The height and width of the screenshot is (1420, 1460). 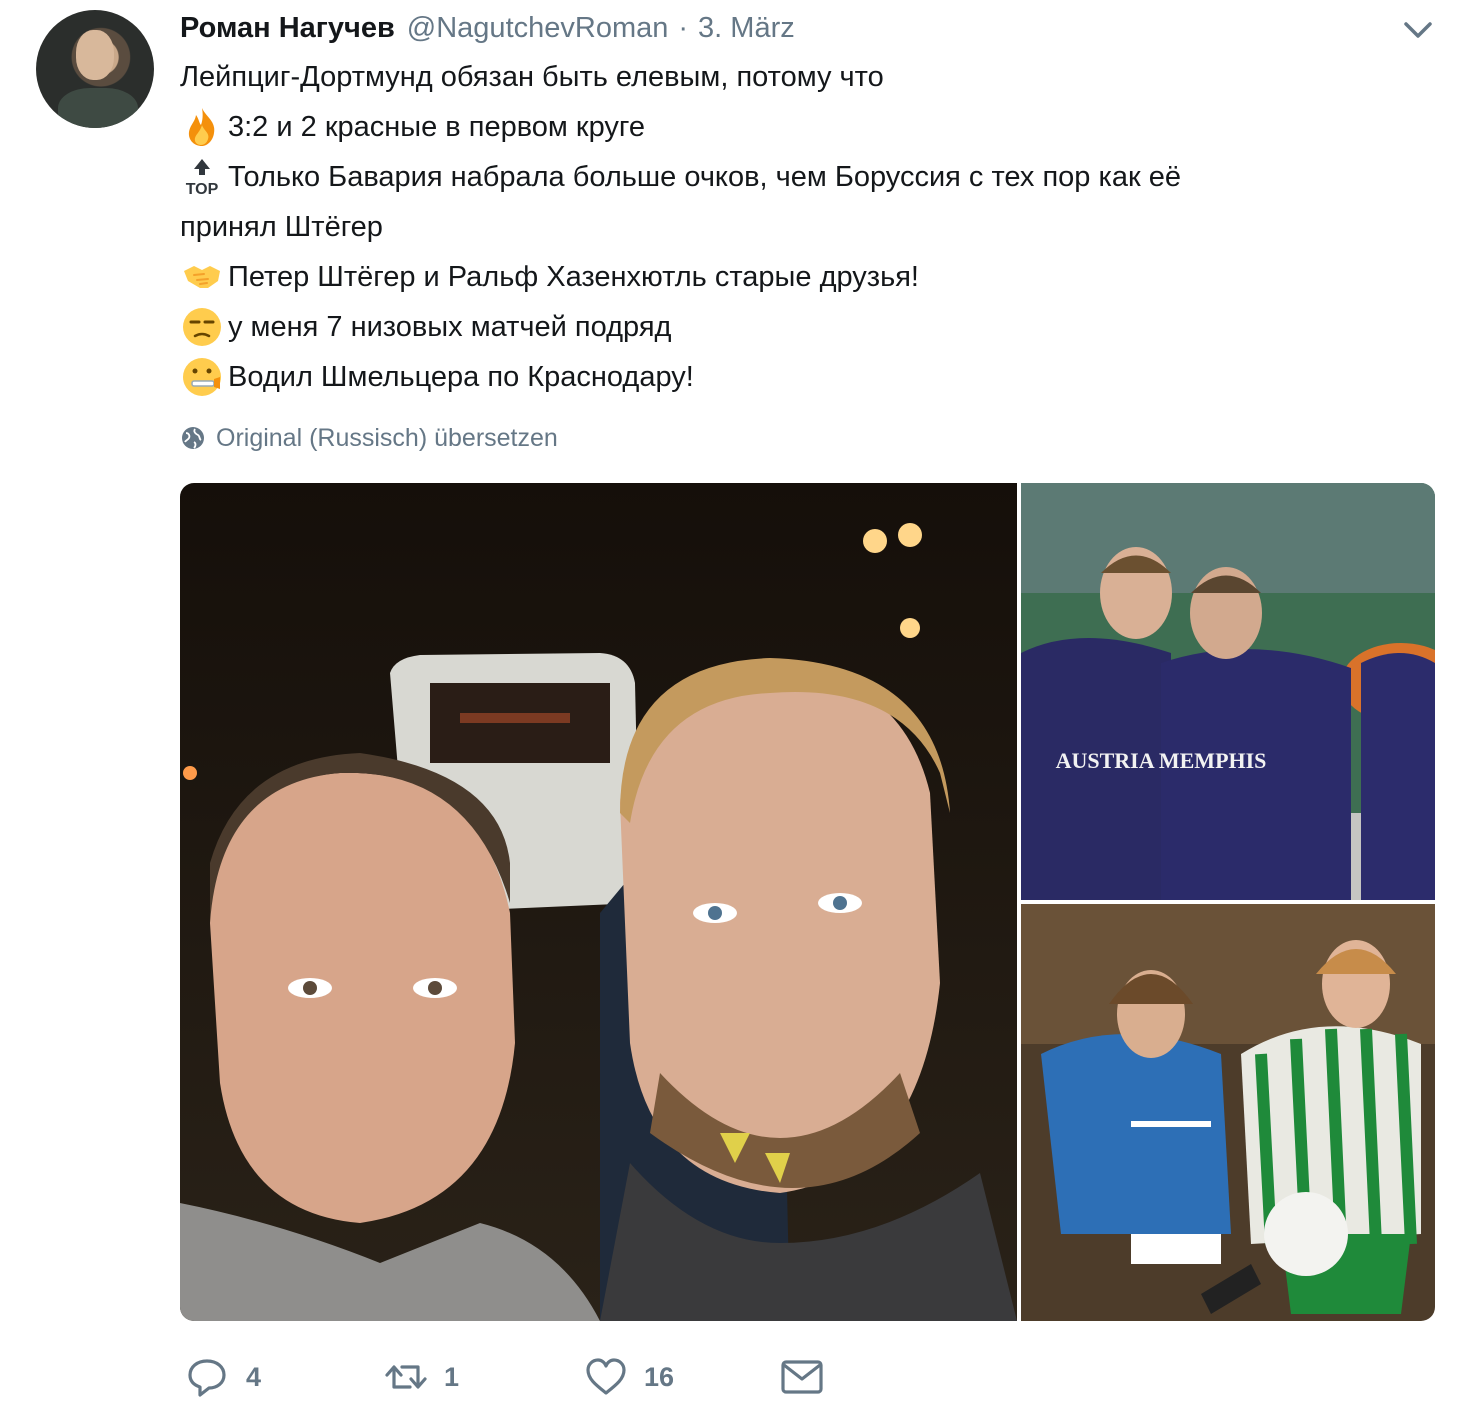 What do you see at coordinates (202, 327) in the screenshot?
I see `unamused-face-emoji-icon` at bounding box center [202, 327].